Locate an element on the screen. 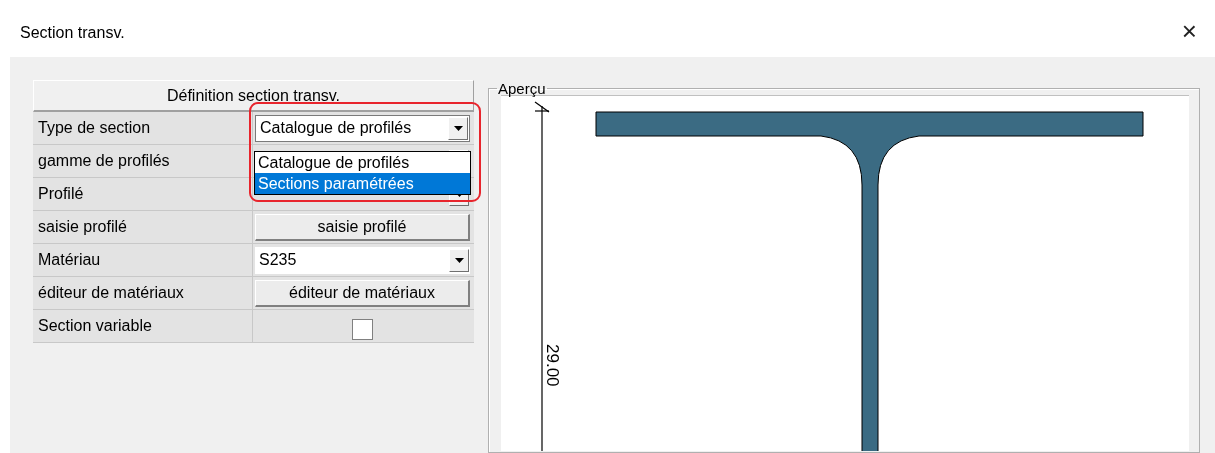  property-label: Section variable is located at coordinates (143, 326).